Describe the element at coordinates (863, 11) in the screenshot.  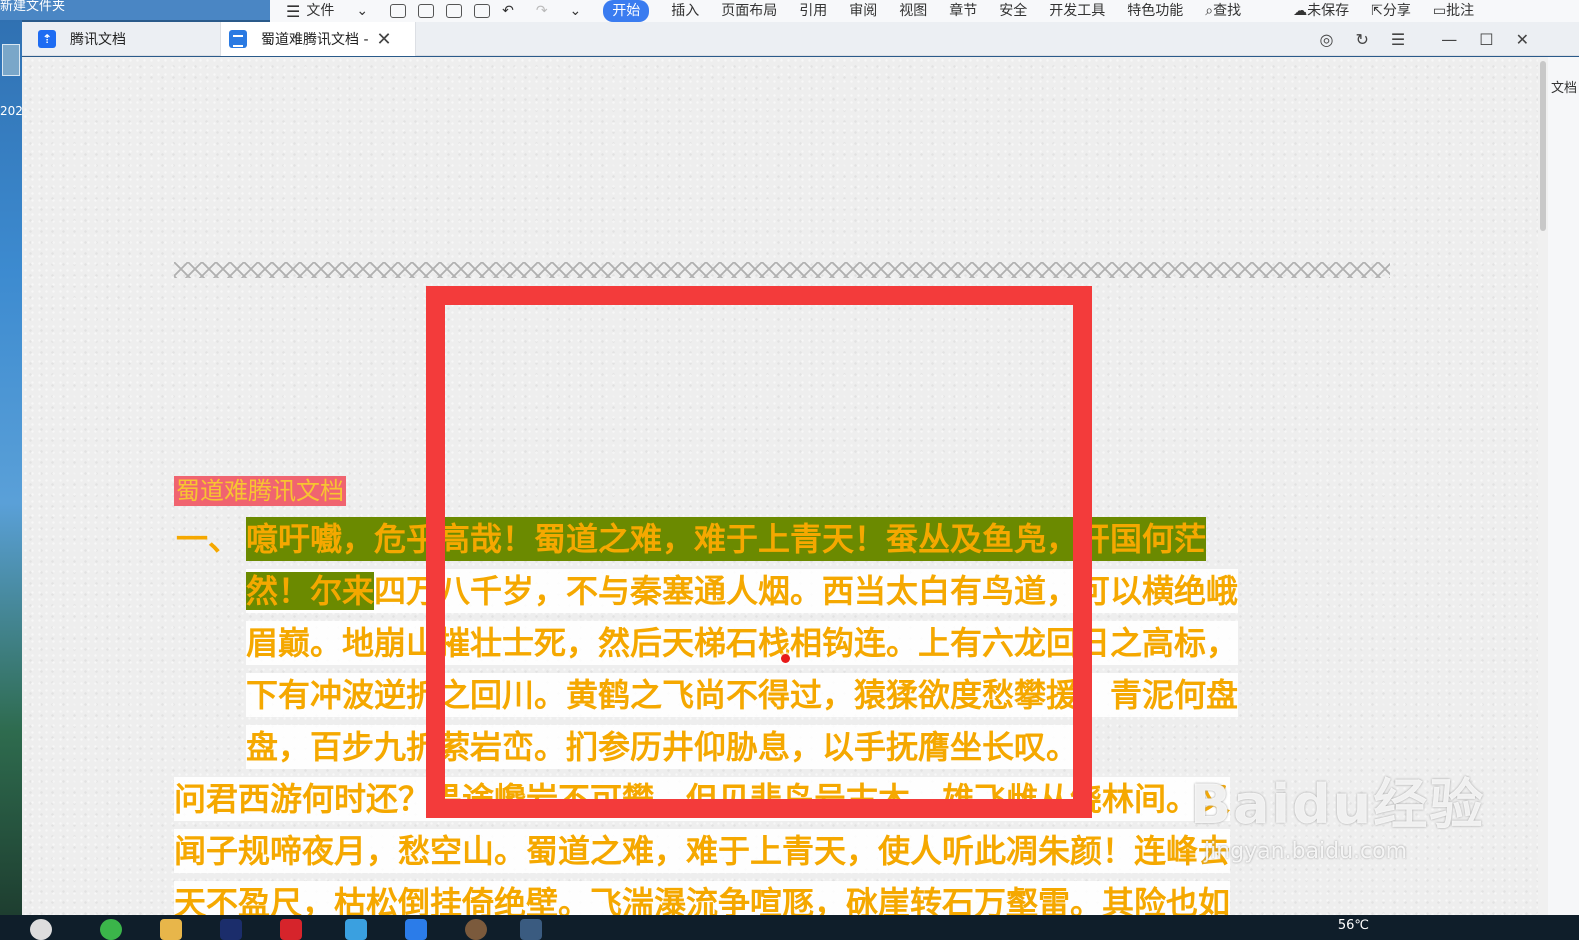
I see `tab-review: 审阅` at that location.